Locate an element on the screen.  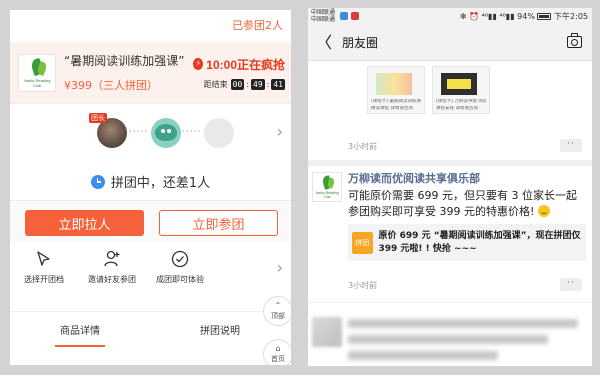
flash-sale-row: ⚡ 10:00正在疯抢 is located at coordinates (239, 64).